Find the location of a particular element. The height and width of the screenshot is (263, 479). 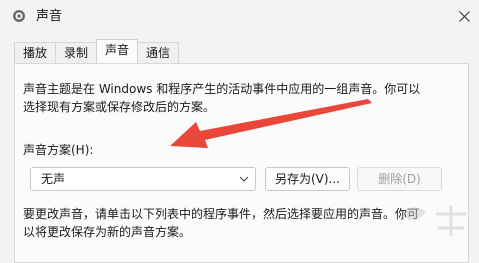

speaker-icon is located at coordinates (19, 16).